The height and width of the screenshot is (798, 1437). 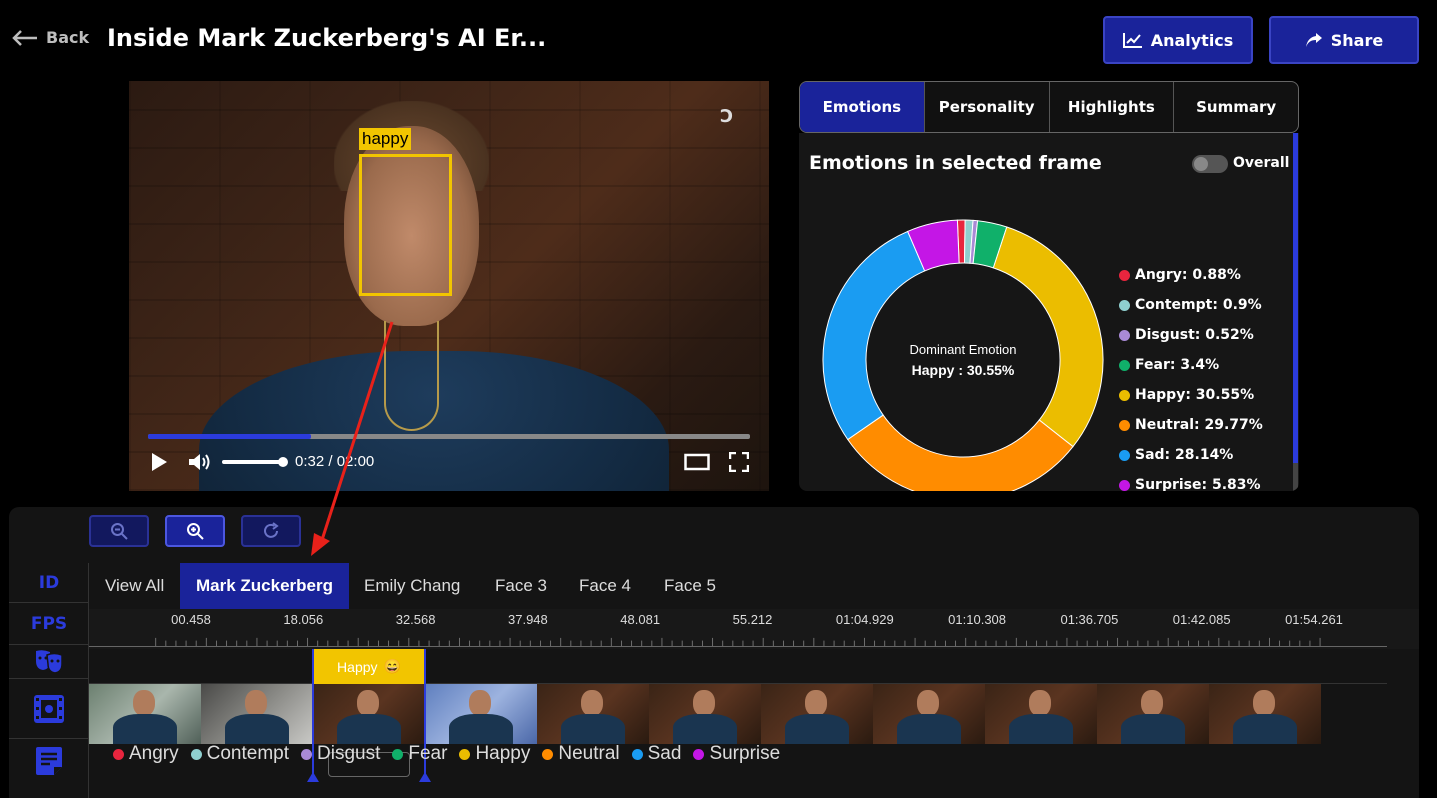 I want to click on video-logo-icon: Ↄ, so click(x=727, y=116).